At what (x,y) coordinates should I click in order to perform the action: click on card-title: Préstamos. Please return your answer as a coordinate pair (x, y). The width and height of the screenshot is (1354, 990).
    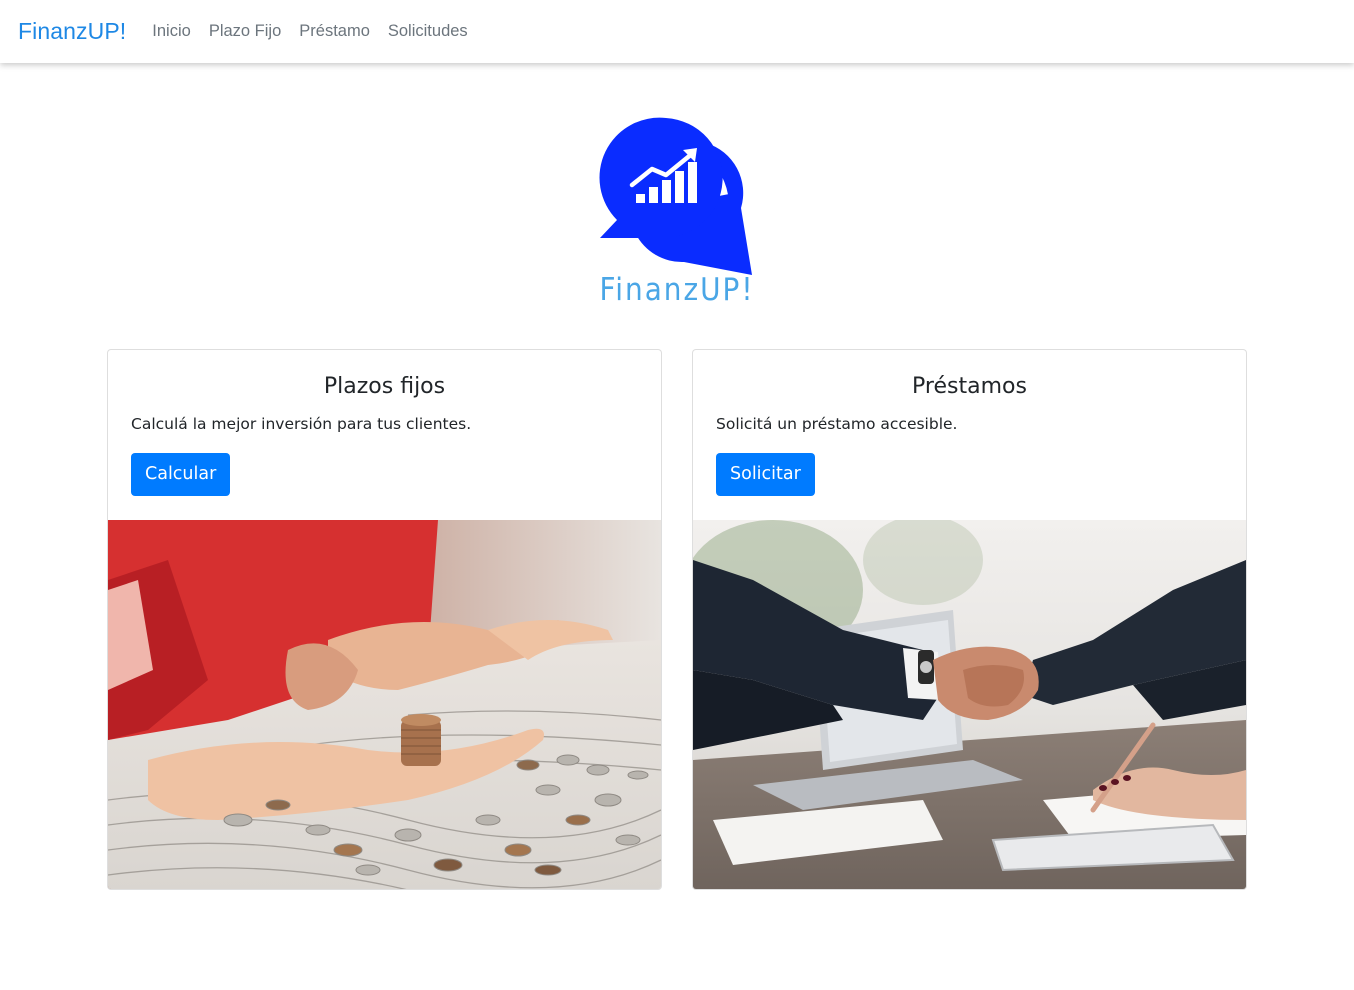
    Looking at the image, I should click on (969, 386).